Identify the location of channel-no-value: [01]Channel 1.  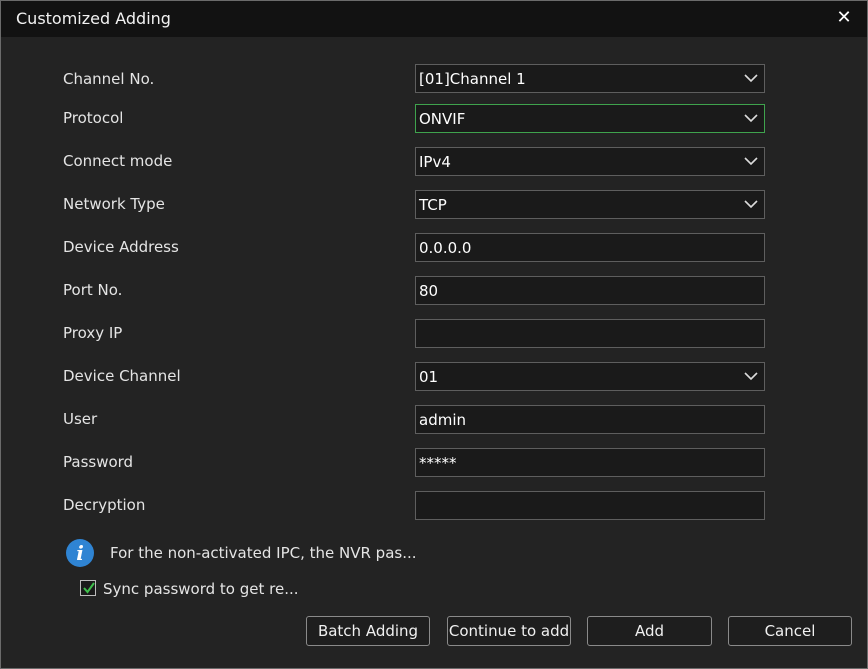
(472, 79).